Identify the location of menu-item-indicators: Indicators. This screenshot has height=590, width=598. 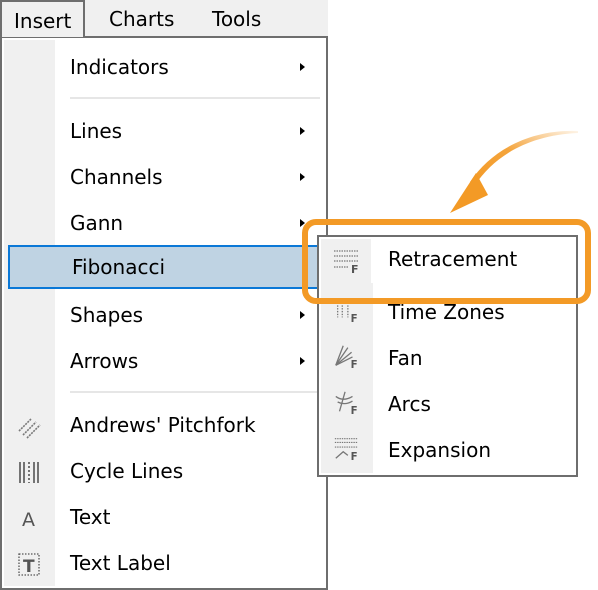
(164, 67).